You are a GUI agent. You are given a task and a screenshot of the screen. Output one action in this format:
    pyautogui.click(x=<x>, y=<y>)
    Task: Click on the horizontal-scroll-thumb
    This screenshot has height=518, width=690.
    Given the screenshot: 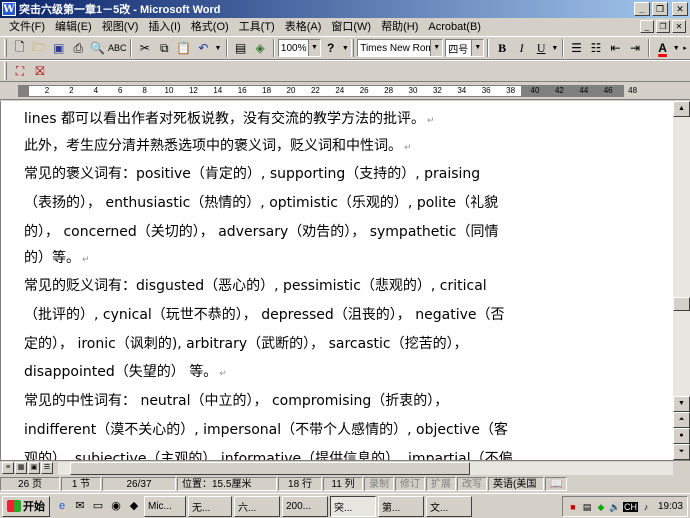 What is the action you would take?
    pyautogui.click(x=270, y=468)
    